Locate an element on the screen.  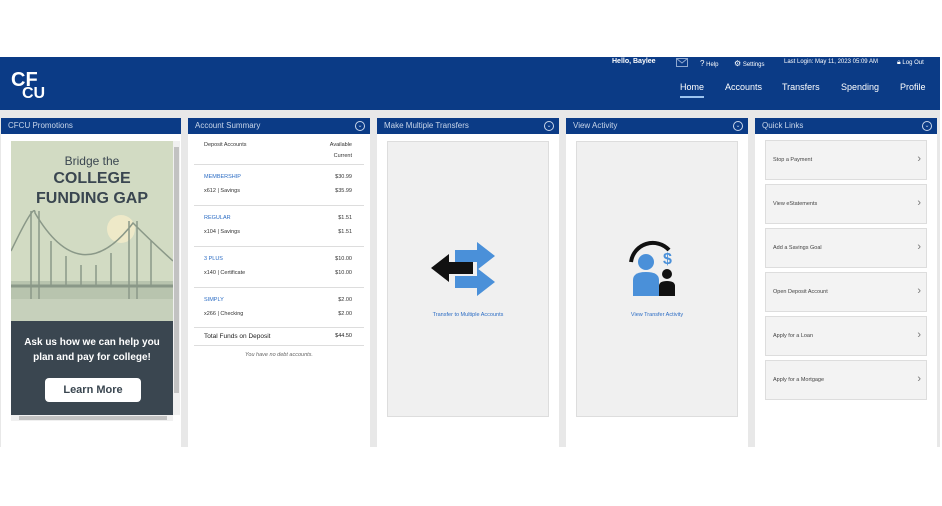
promo-body-1: Ask us how we can help you is located at coordinates (92, 342).